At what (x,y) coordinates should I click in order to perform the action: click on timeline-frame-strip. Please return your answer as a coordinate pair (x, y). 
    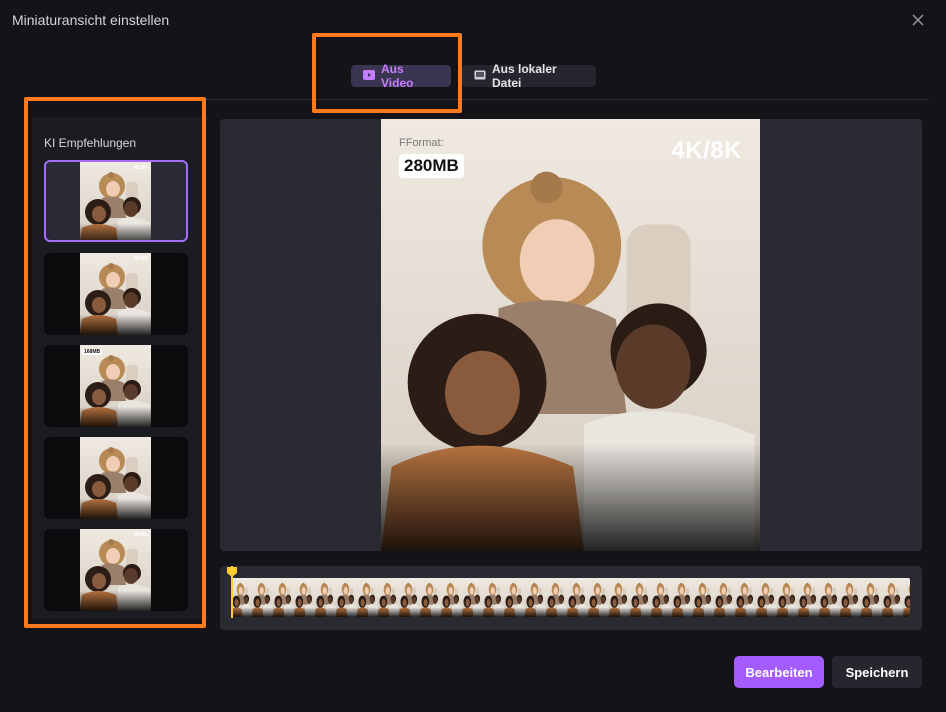
    Looking at the image, I should click on (570, 597).